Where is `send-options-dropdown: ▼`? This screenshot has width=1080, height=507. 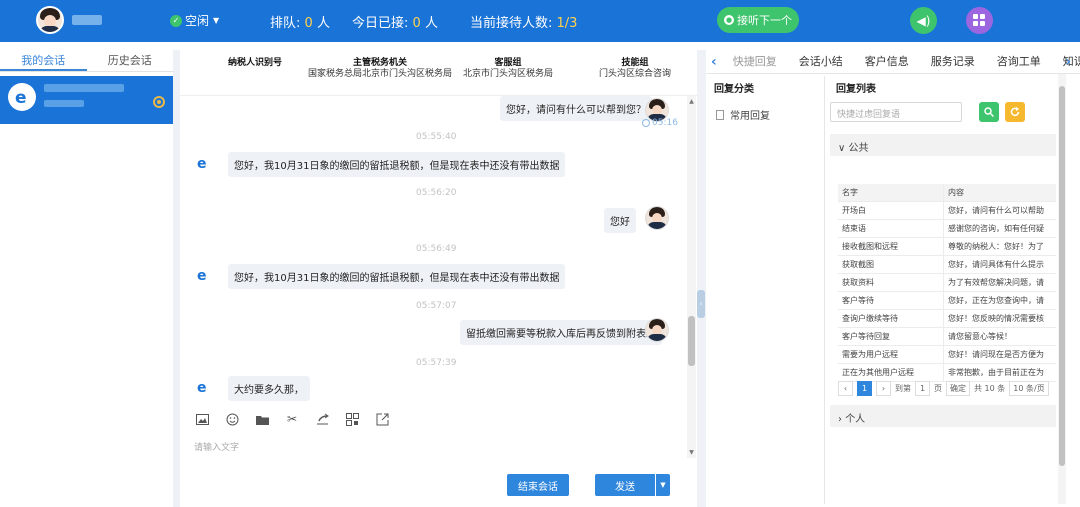
send-options-dropdown: ▼ is located at coordinates (663, 485).